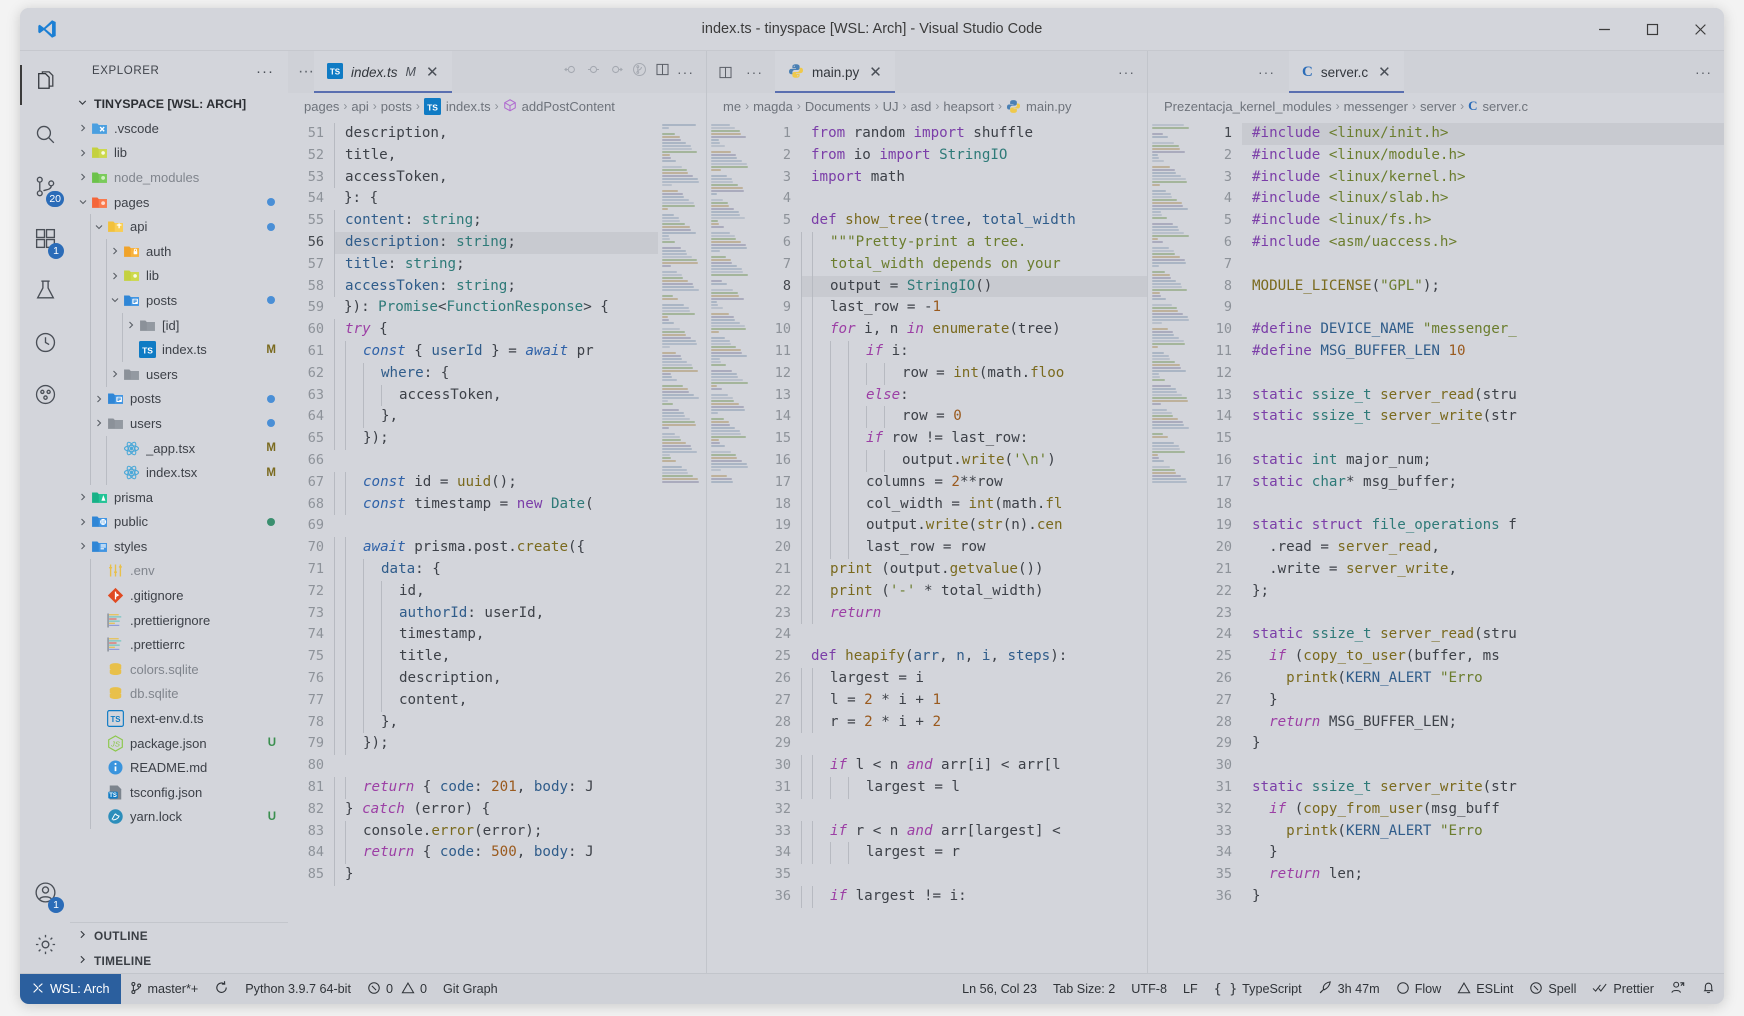 This screenshot has width=1744, height=1016. Describe the element at coordinates (496, 548) in the screenshot. I see `code-line: await prisma.post.create({` at that location.